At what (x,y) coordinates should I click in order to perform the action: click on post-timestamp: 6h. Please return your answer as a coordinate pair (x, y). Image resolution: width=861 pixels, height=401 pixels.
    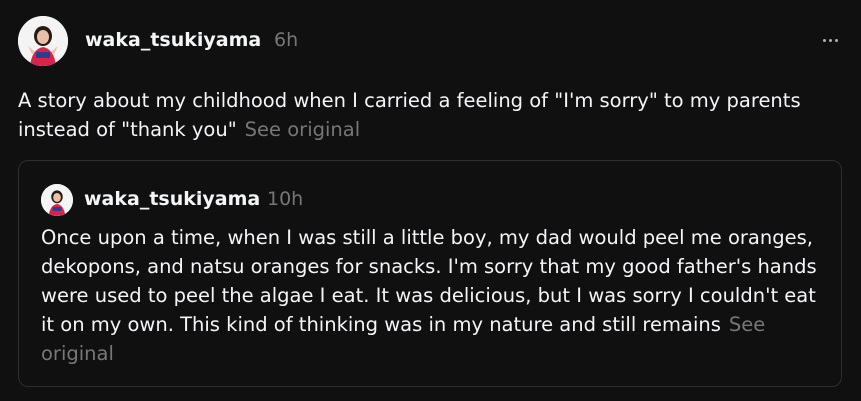
    Looking at the image, I should click on (286, 40).